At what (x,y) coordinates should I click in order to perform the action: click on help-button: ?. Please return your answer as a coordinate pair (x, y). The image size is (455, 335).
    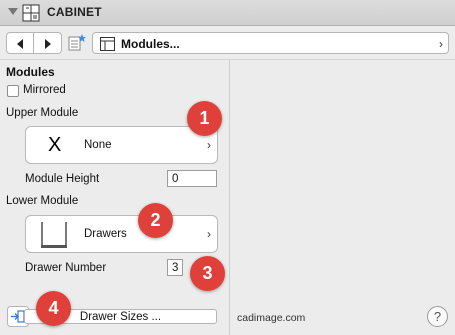
    Looking at the image, I should click on (437, 316).